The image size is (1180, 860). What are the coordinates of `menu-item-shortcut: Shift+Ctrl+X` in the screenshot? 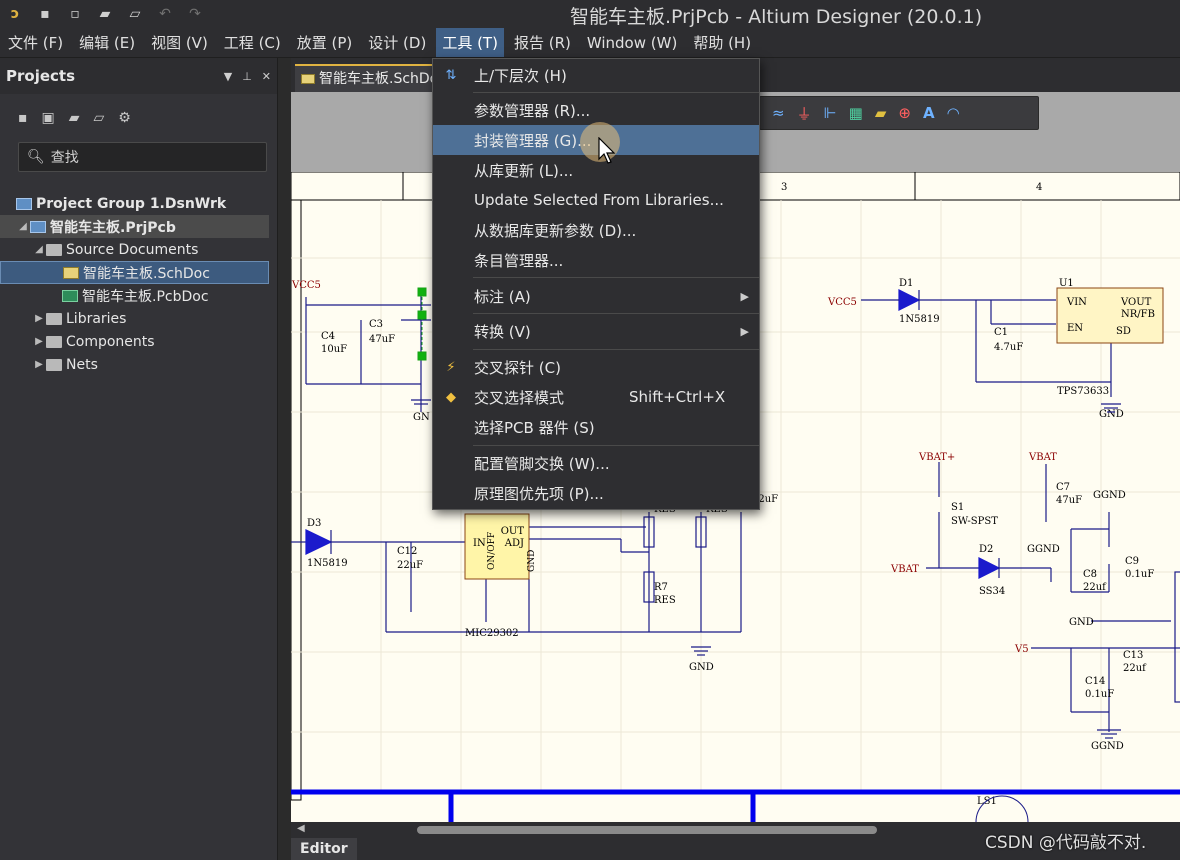 It's located at (677, 397).